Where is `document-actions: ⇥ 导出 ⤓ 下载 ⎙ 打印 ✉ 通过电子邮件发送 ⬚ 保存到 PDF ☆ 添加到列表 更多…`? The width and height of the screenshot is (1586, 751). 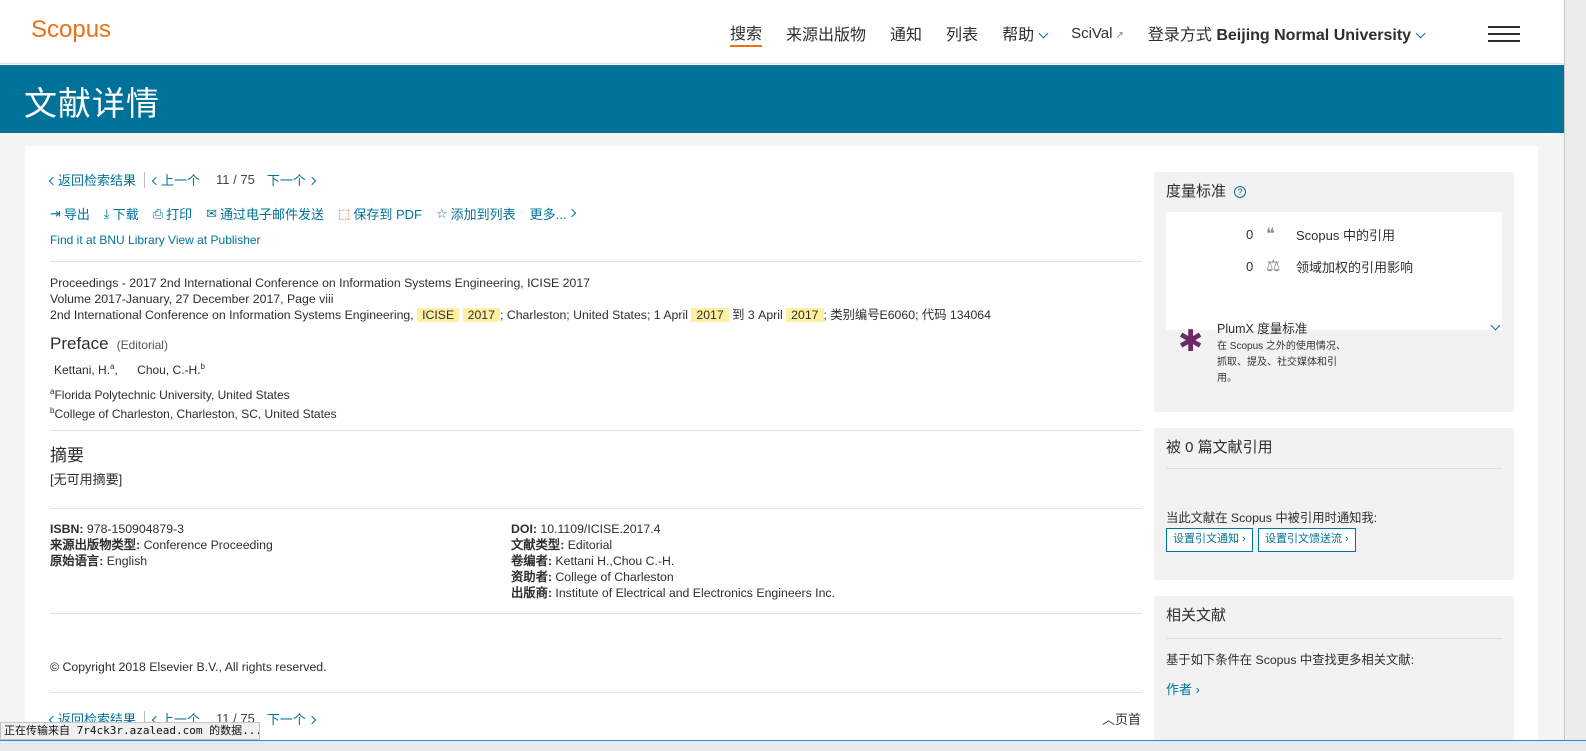 document-actions: ⇥ 导出 ⤓ 下载 ⎙ 打印 ✉ 通过电子邮件发送 ⬚ 保存到 PDF ☆ 添加到列表 更多… is located at coordinates (319, 213).